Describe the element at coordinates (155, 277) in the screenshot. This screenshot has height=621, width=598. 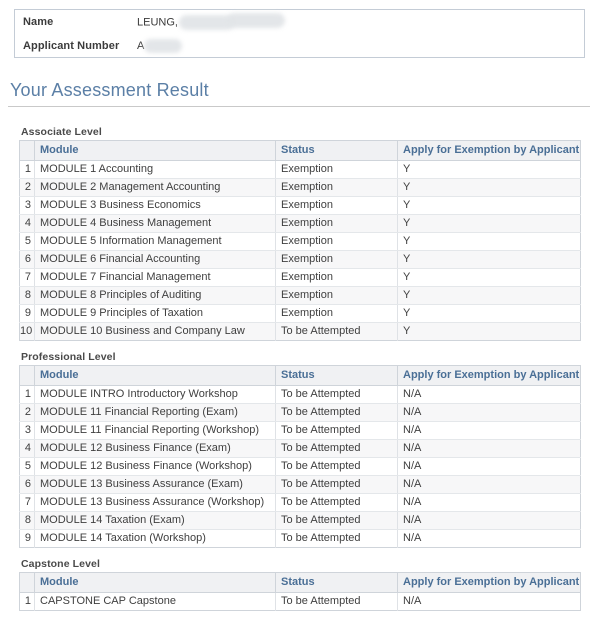
I see `module-cell: MODULE 7 Financial Management` at that location.